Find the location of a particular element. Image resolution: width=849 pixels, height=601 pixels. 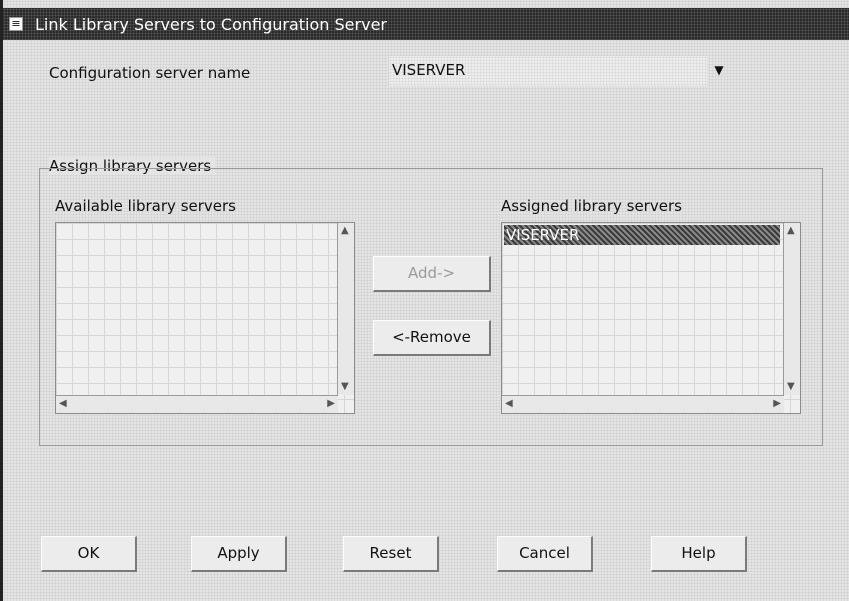

available-vscroll: ▲ ▼ is located at coordinates (345, 309).